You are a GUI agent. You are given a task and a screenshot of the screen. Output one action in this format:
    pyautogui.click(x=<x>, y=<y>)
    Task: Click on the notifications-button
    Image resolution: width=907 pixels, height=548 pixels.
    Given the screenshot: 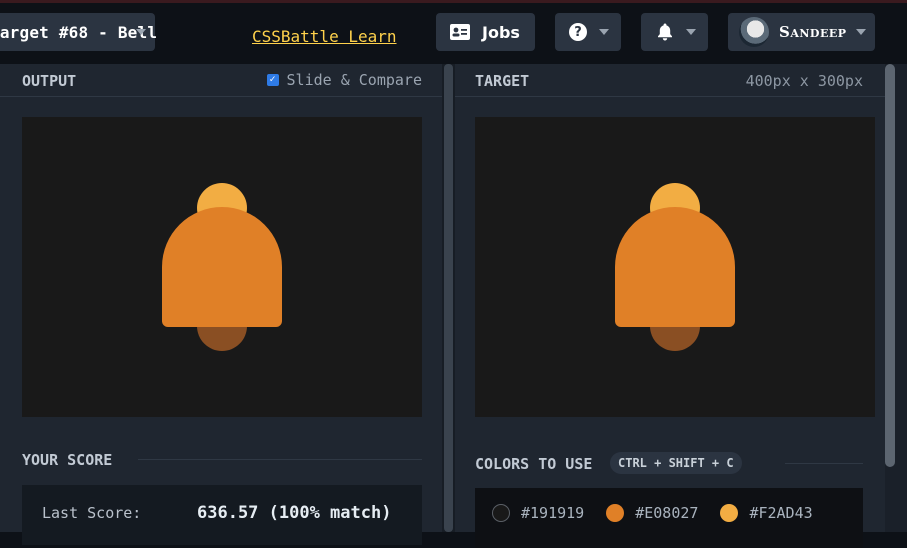 What is the action you would take?
    pyautogui.click(x=674, y=32)
    